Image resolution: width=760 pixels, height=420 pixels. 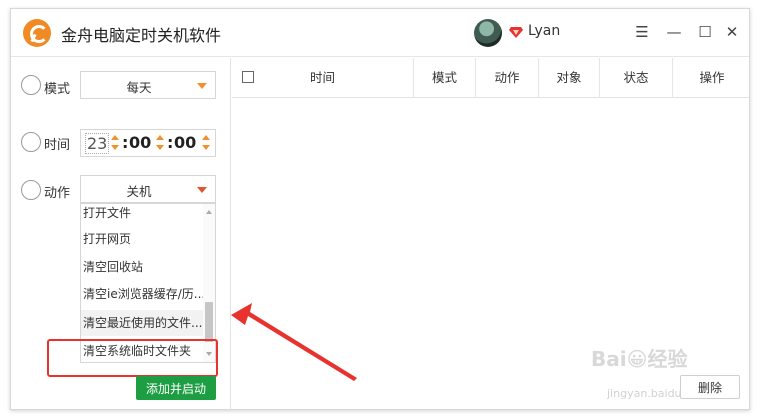 I want to click on annotation-arrow-icon, so click(x=294, y=342).